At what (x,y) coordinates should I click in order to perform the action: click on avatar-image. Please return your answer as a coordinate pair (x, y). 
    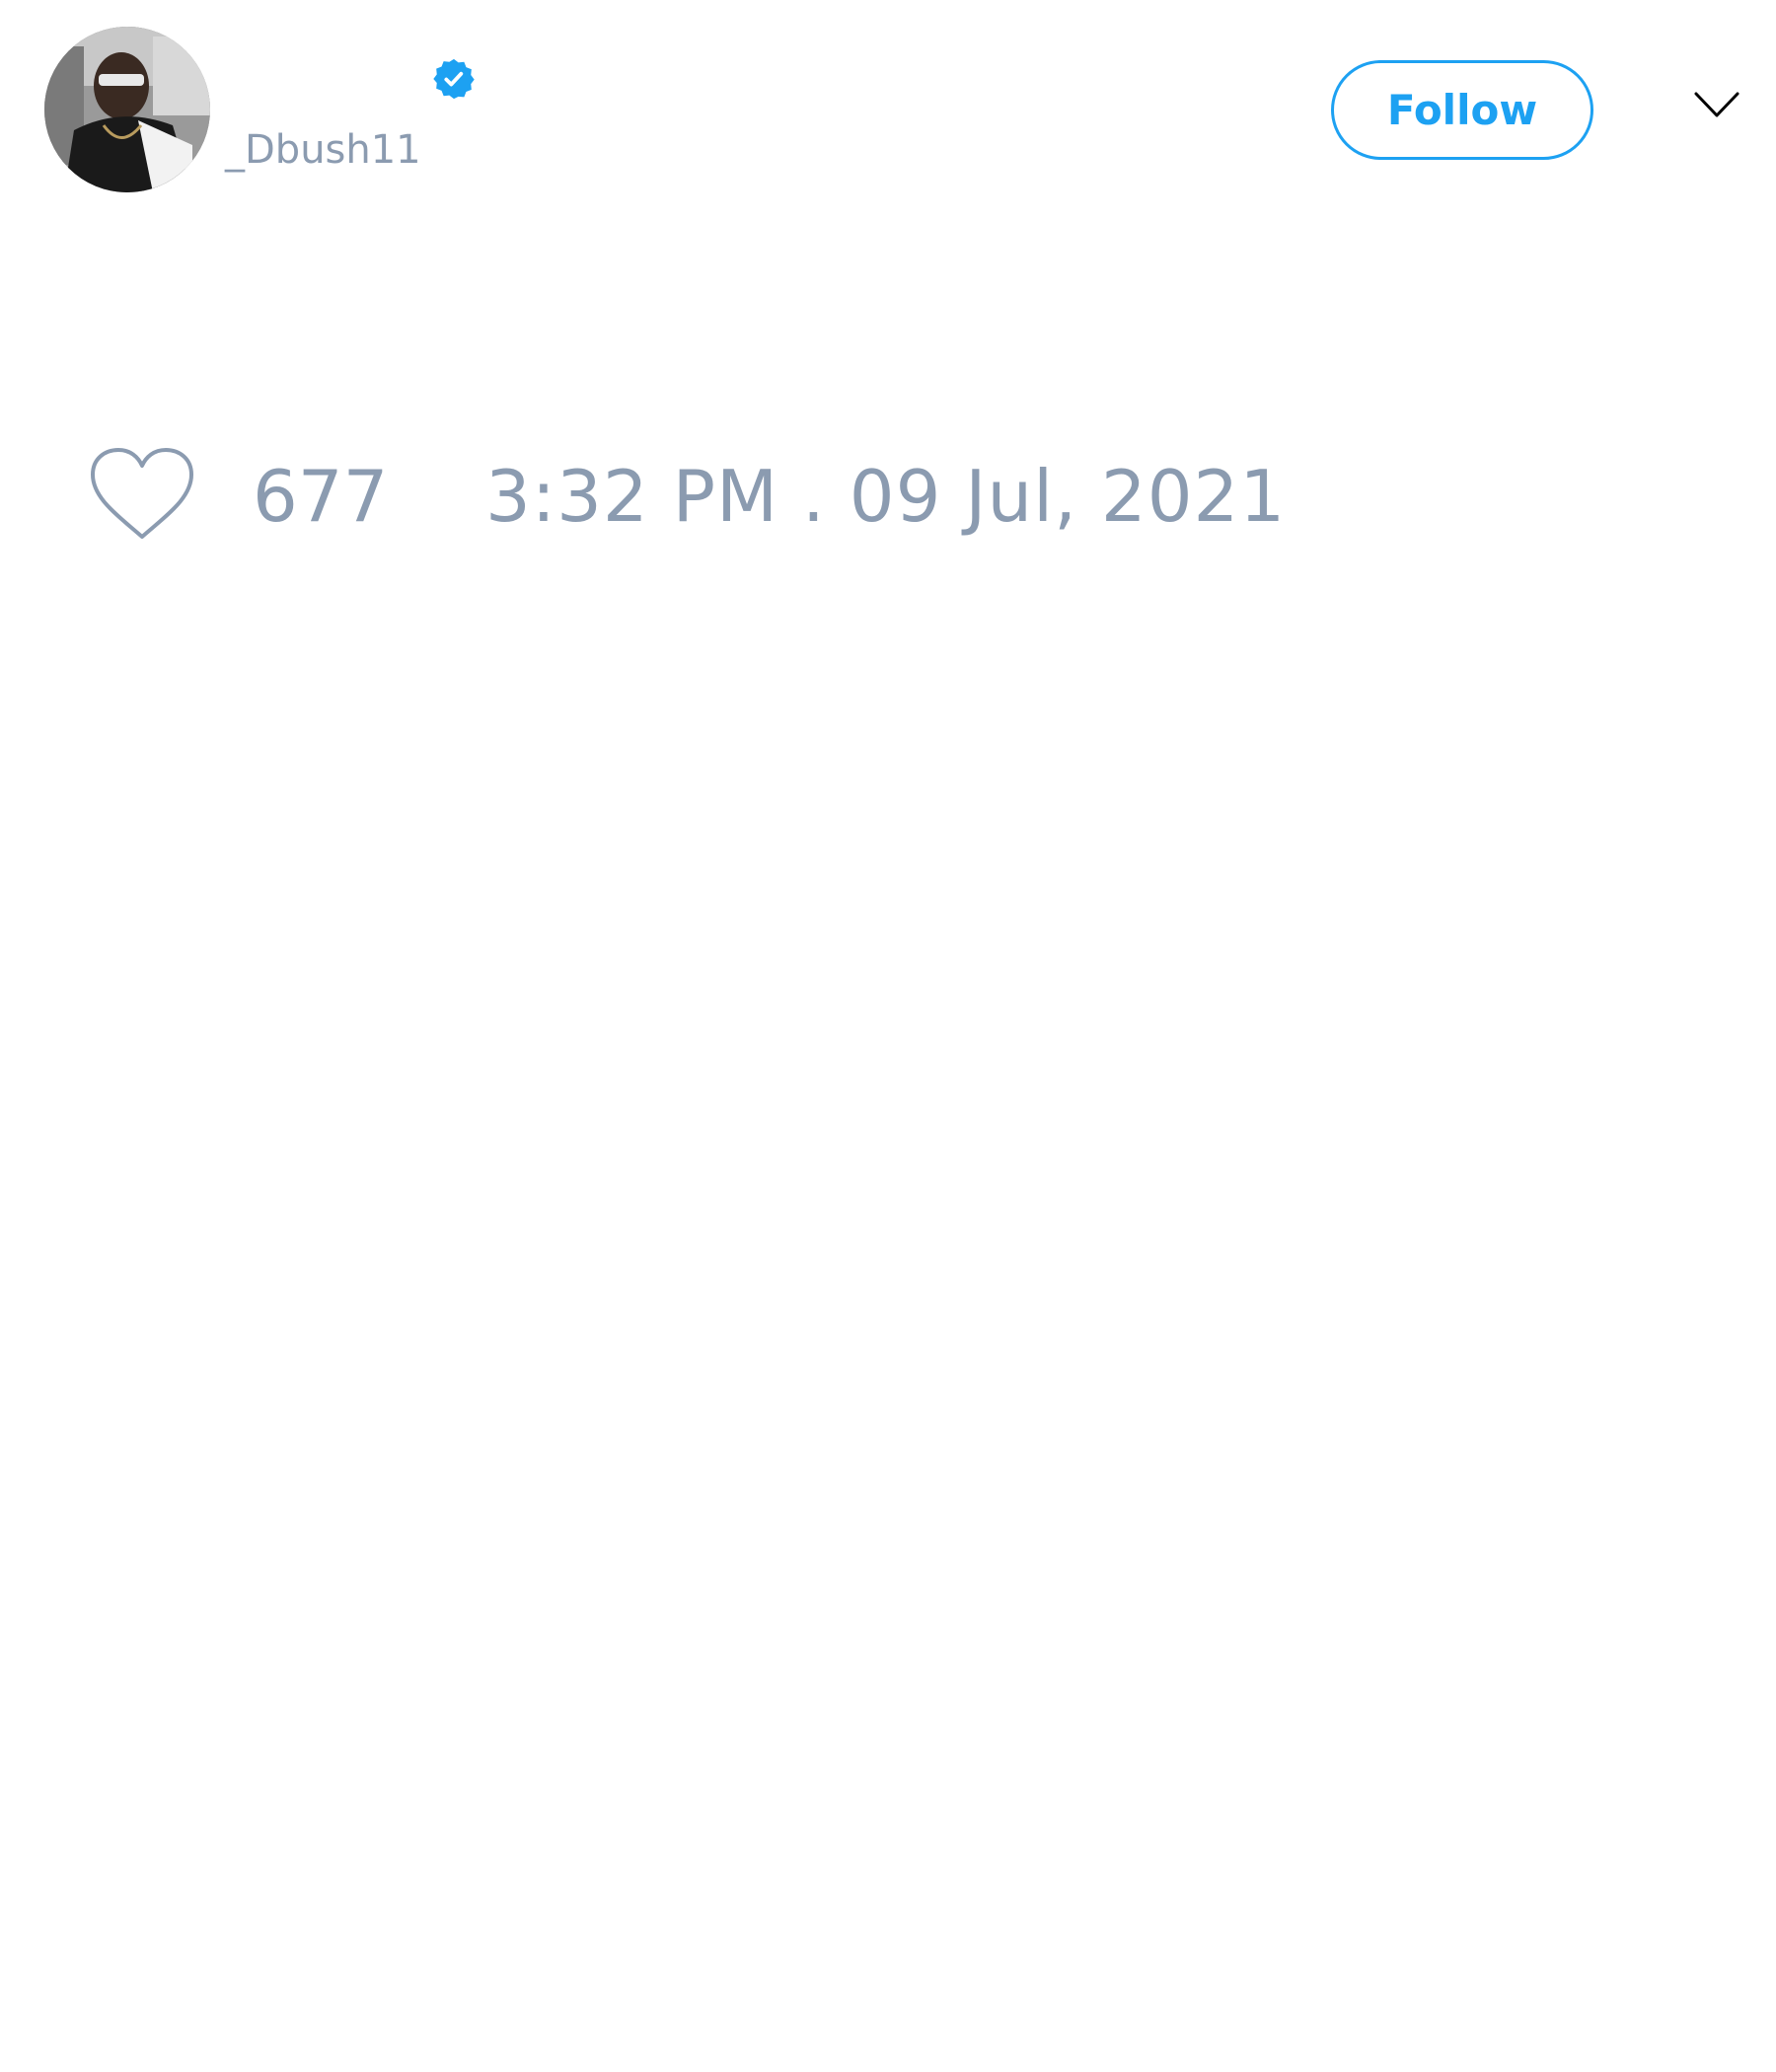
    Looking at the image, I should click on (127, 110).